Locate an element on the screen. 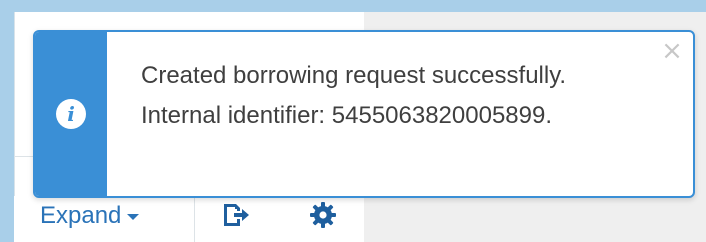 This screenshot has height=242, width=706. notification-stripe: i is located at coordinates (71, 114).